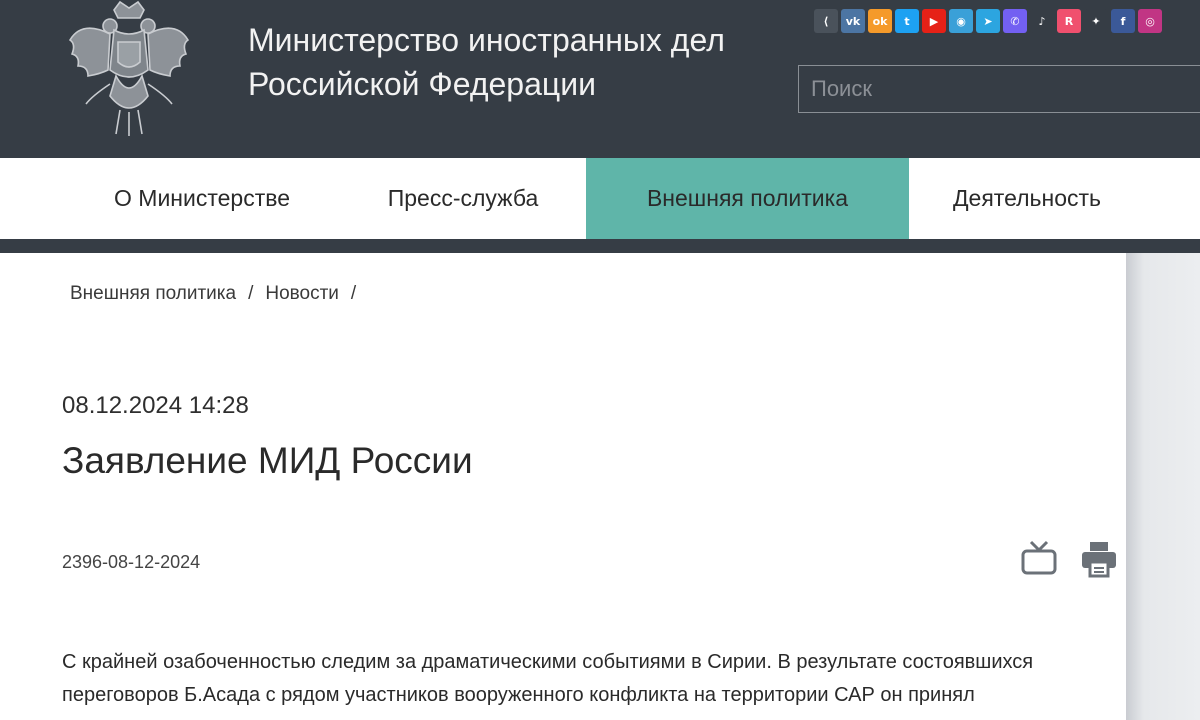  I want to click on breadcrumb: Внешняя политика / Новости /, so click(213, 294).